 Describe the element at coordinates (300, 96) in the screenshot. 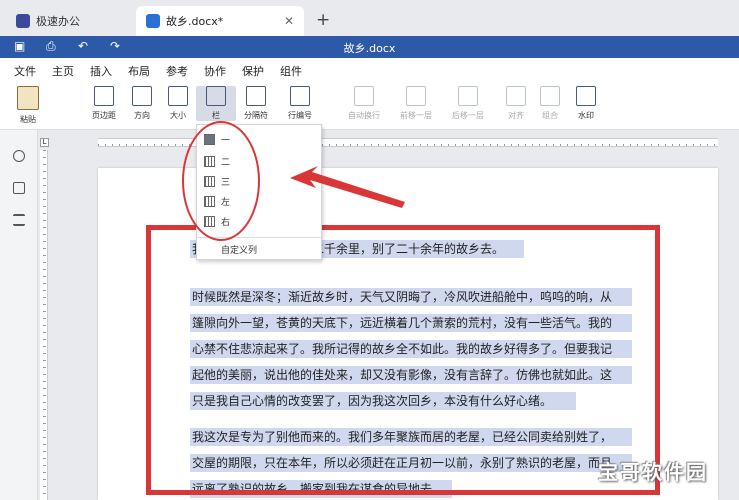

I see `line-numbers-icon` at that location.